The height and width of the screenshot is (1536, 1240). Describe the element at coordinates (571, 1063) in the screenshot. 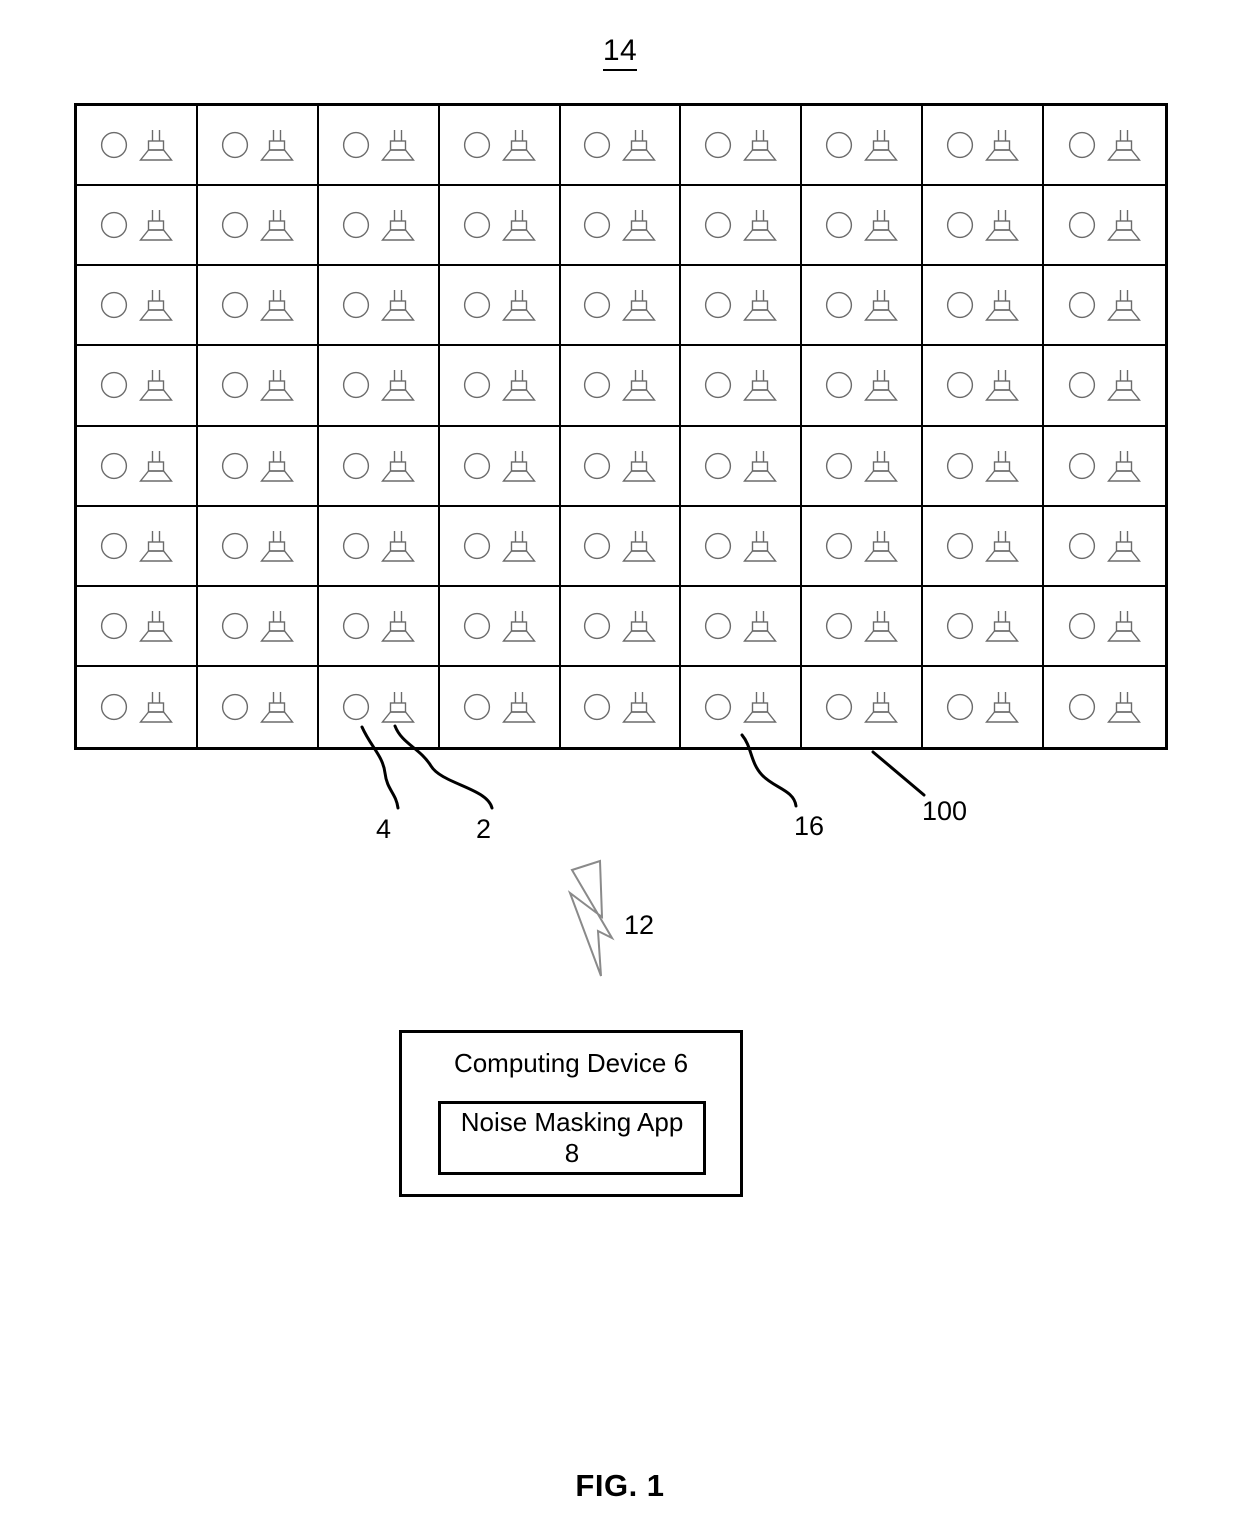

I see `computing-device-label: Computing Device 6` at that location.